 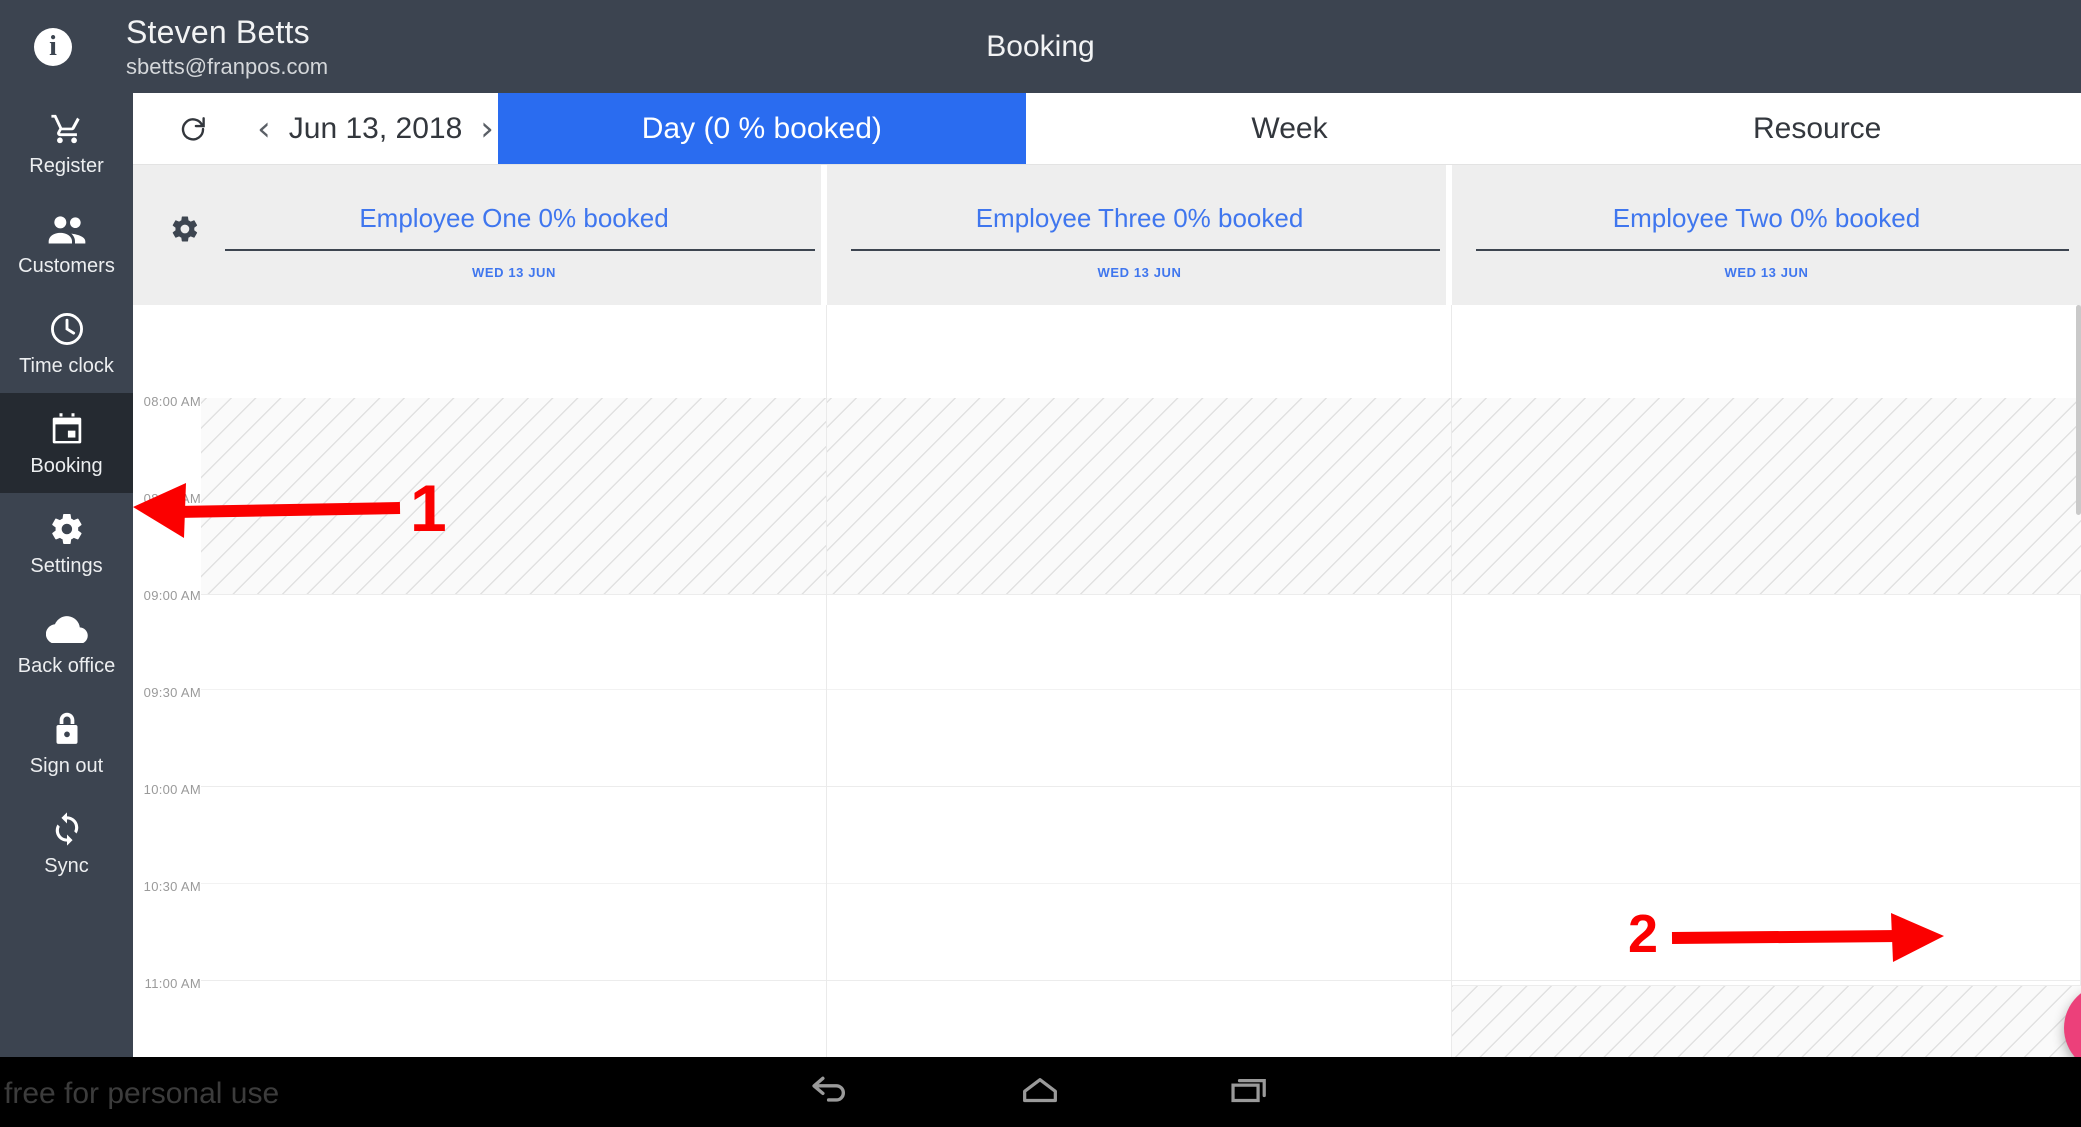 What do you see at coordinates (762, 128) in the screenshot?
I see `tab-day: Day (0 % booked)` at bounding box center [762, 128].